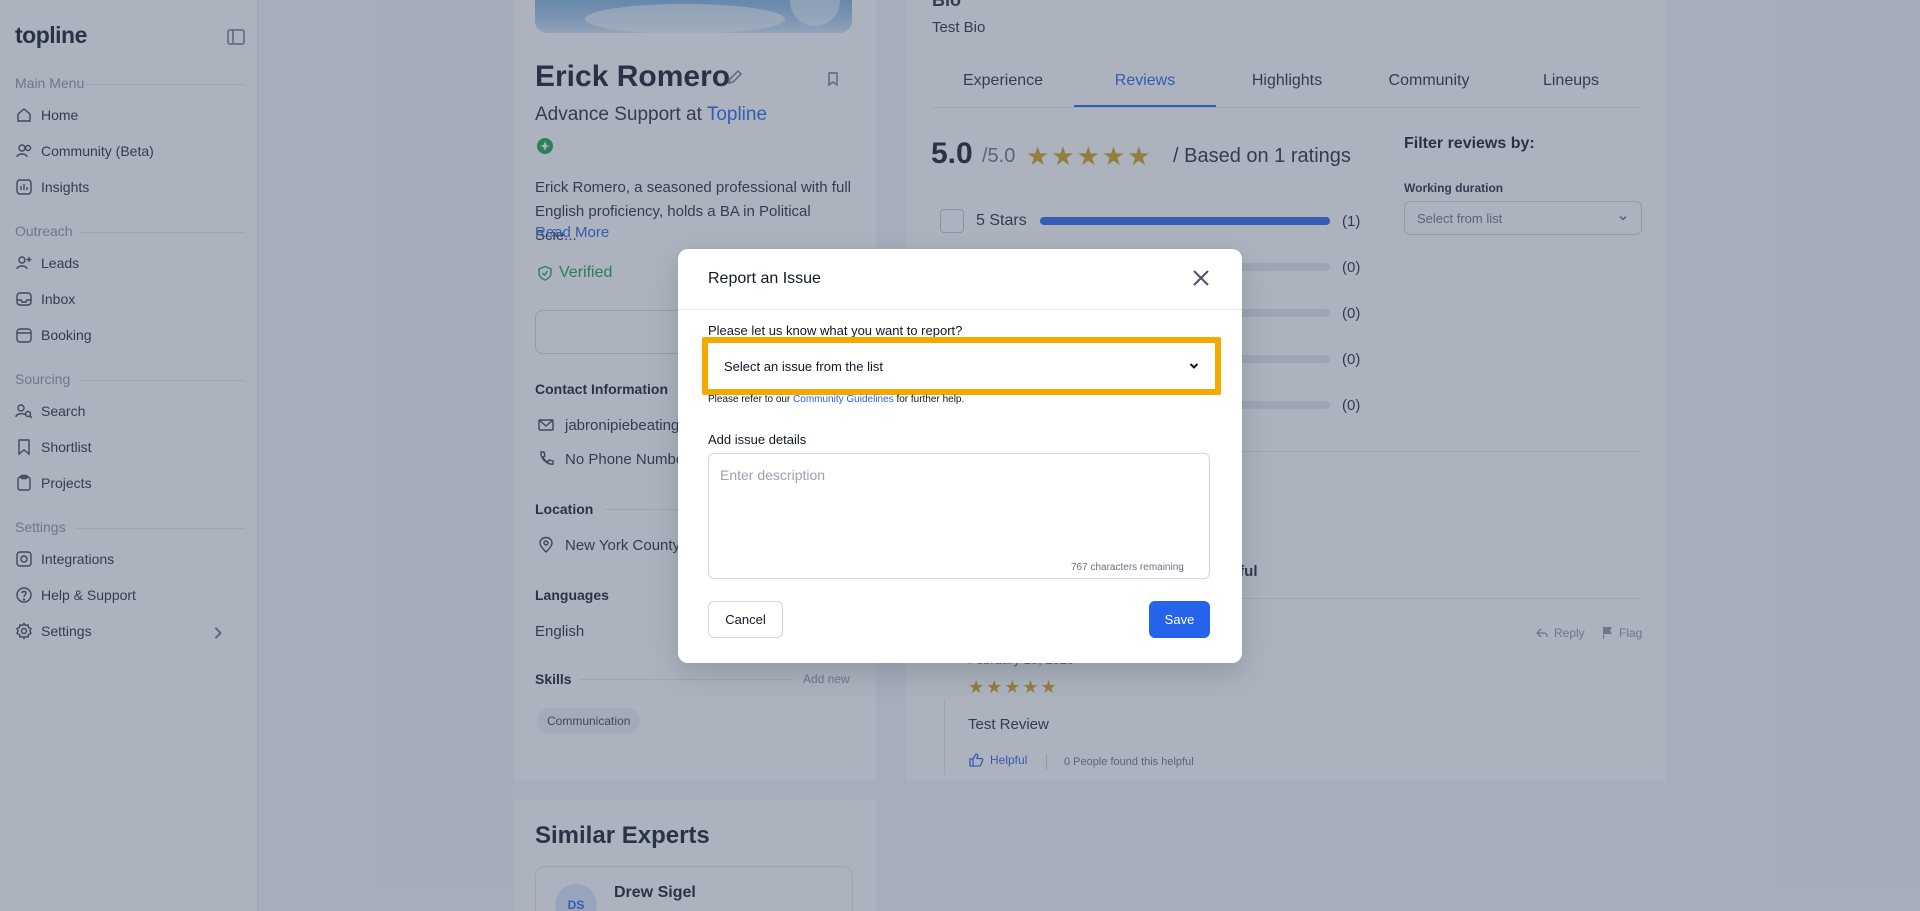 Image resolution: width=1920 pixels, height=911 pixels. What do you see at coordinates (757, 439) in the screenshot?
I see `issue-details-label: Add issue details` at bounding box center [757, 439].